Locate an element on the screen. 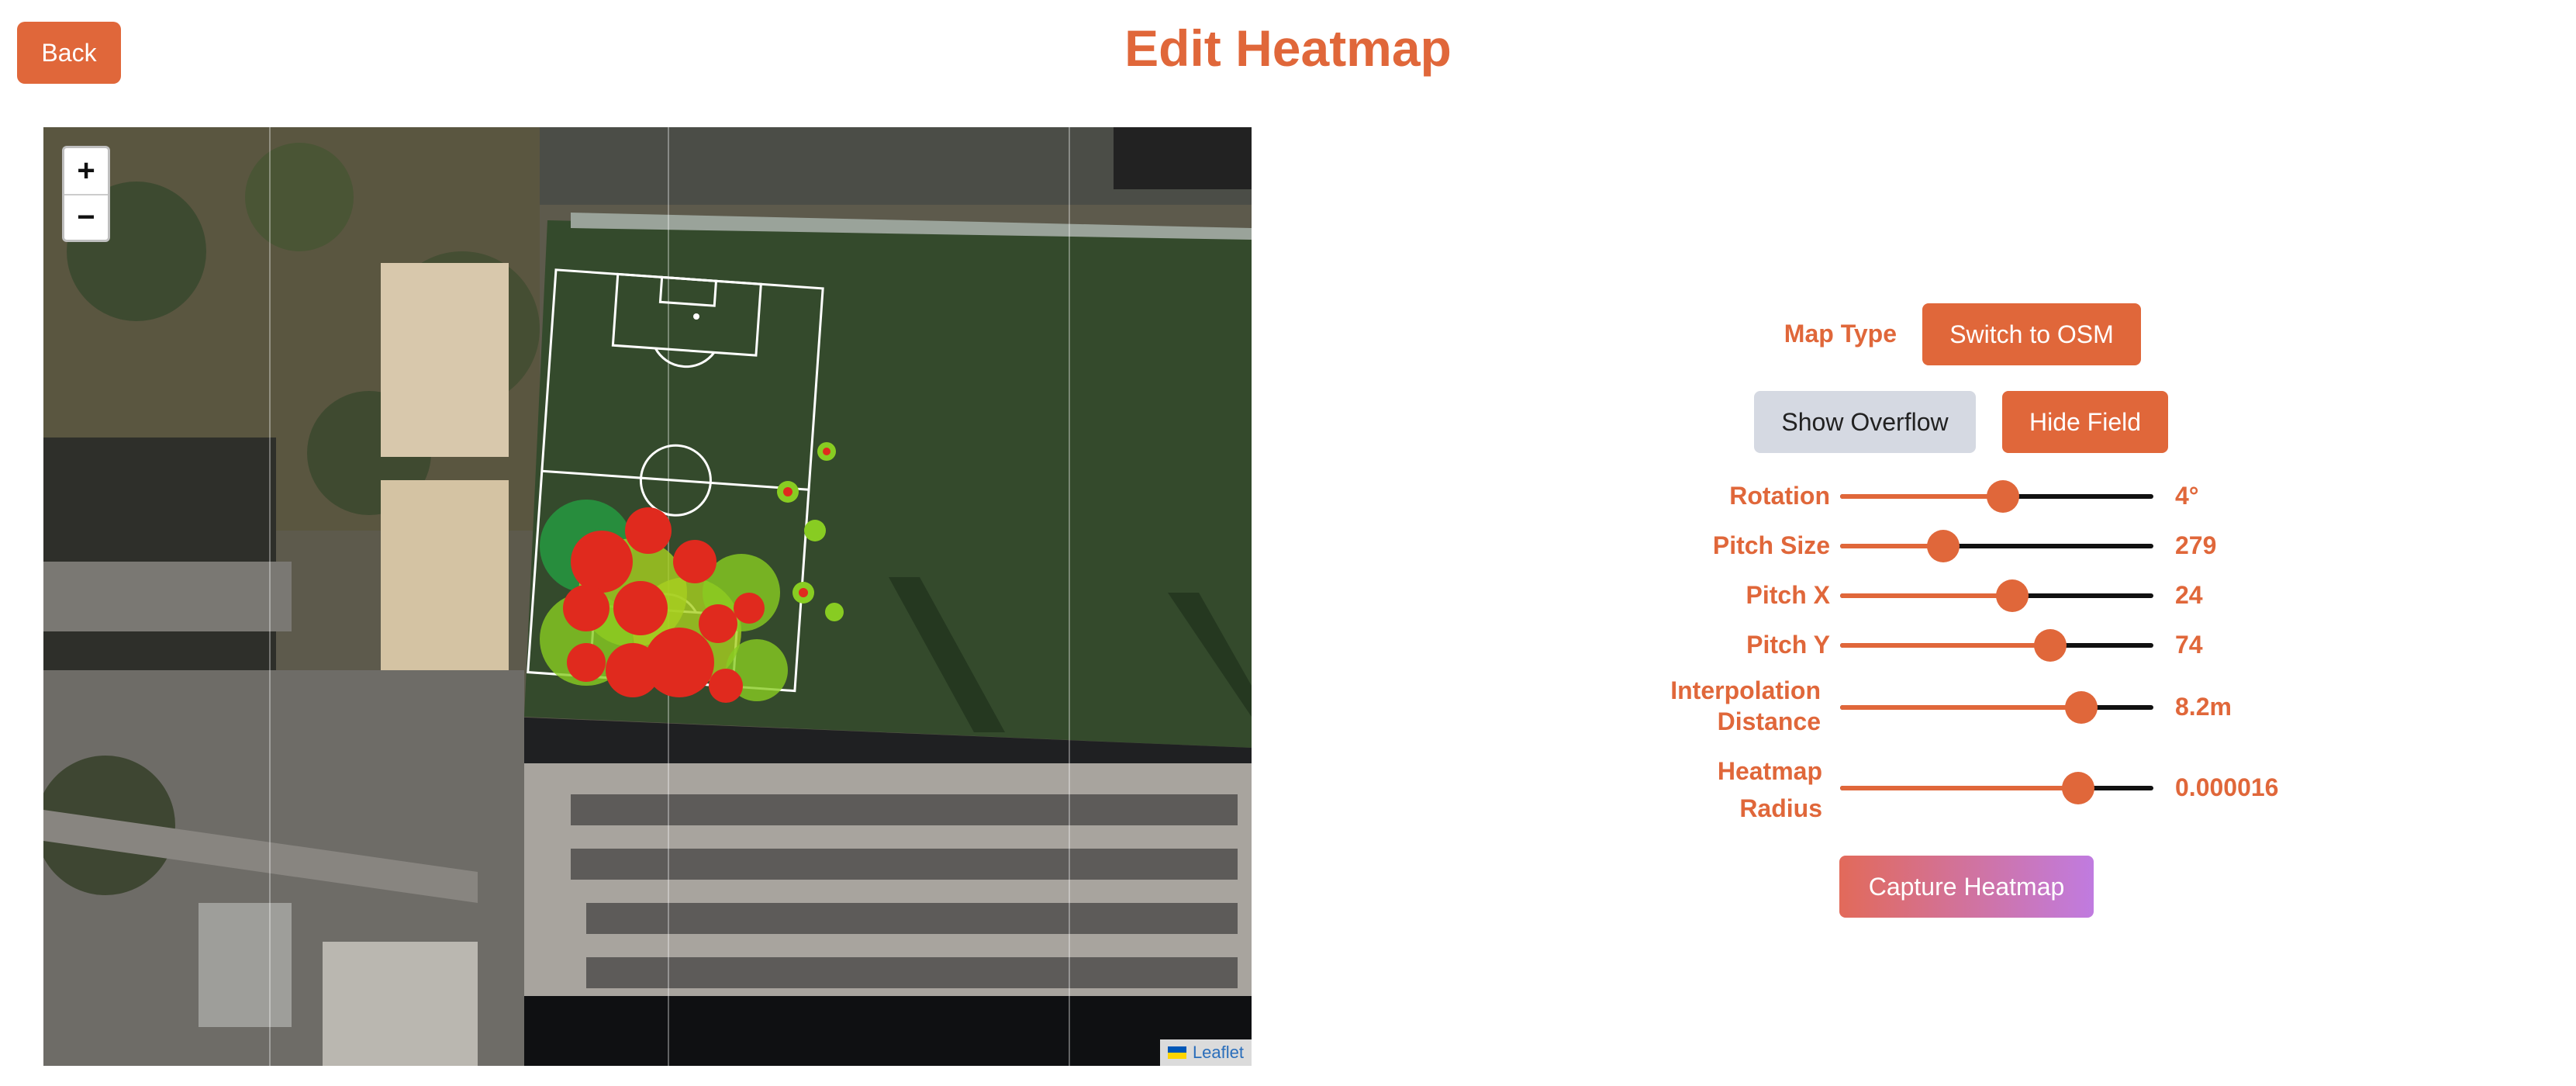 Image resolution: width=2576 pixels, height=1086 pixels. pitch-x-slider is located at coordinates (1997, 595).